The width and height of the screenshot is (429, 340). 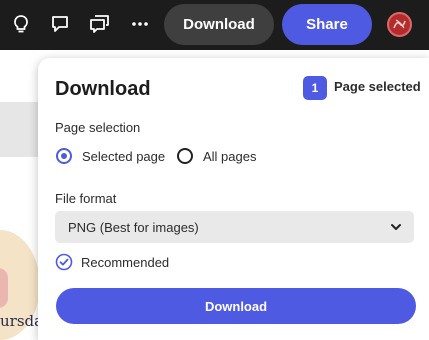 I want to click on comment-icon, so click(x=60, y=24).